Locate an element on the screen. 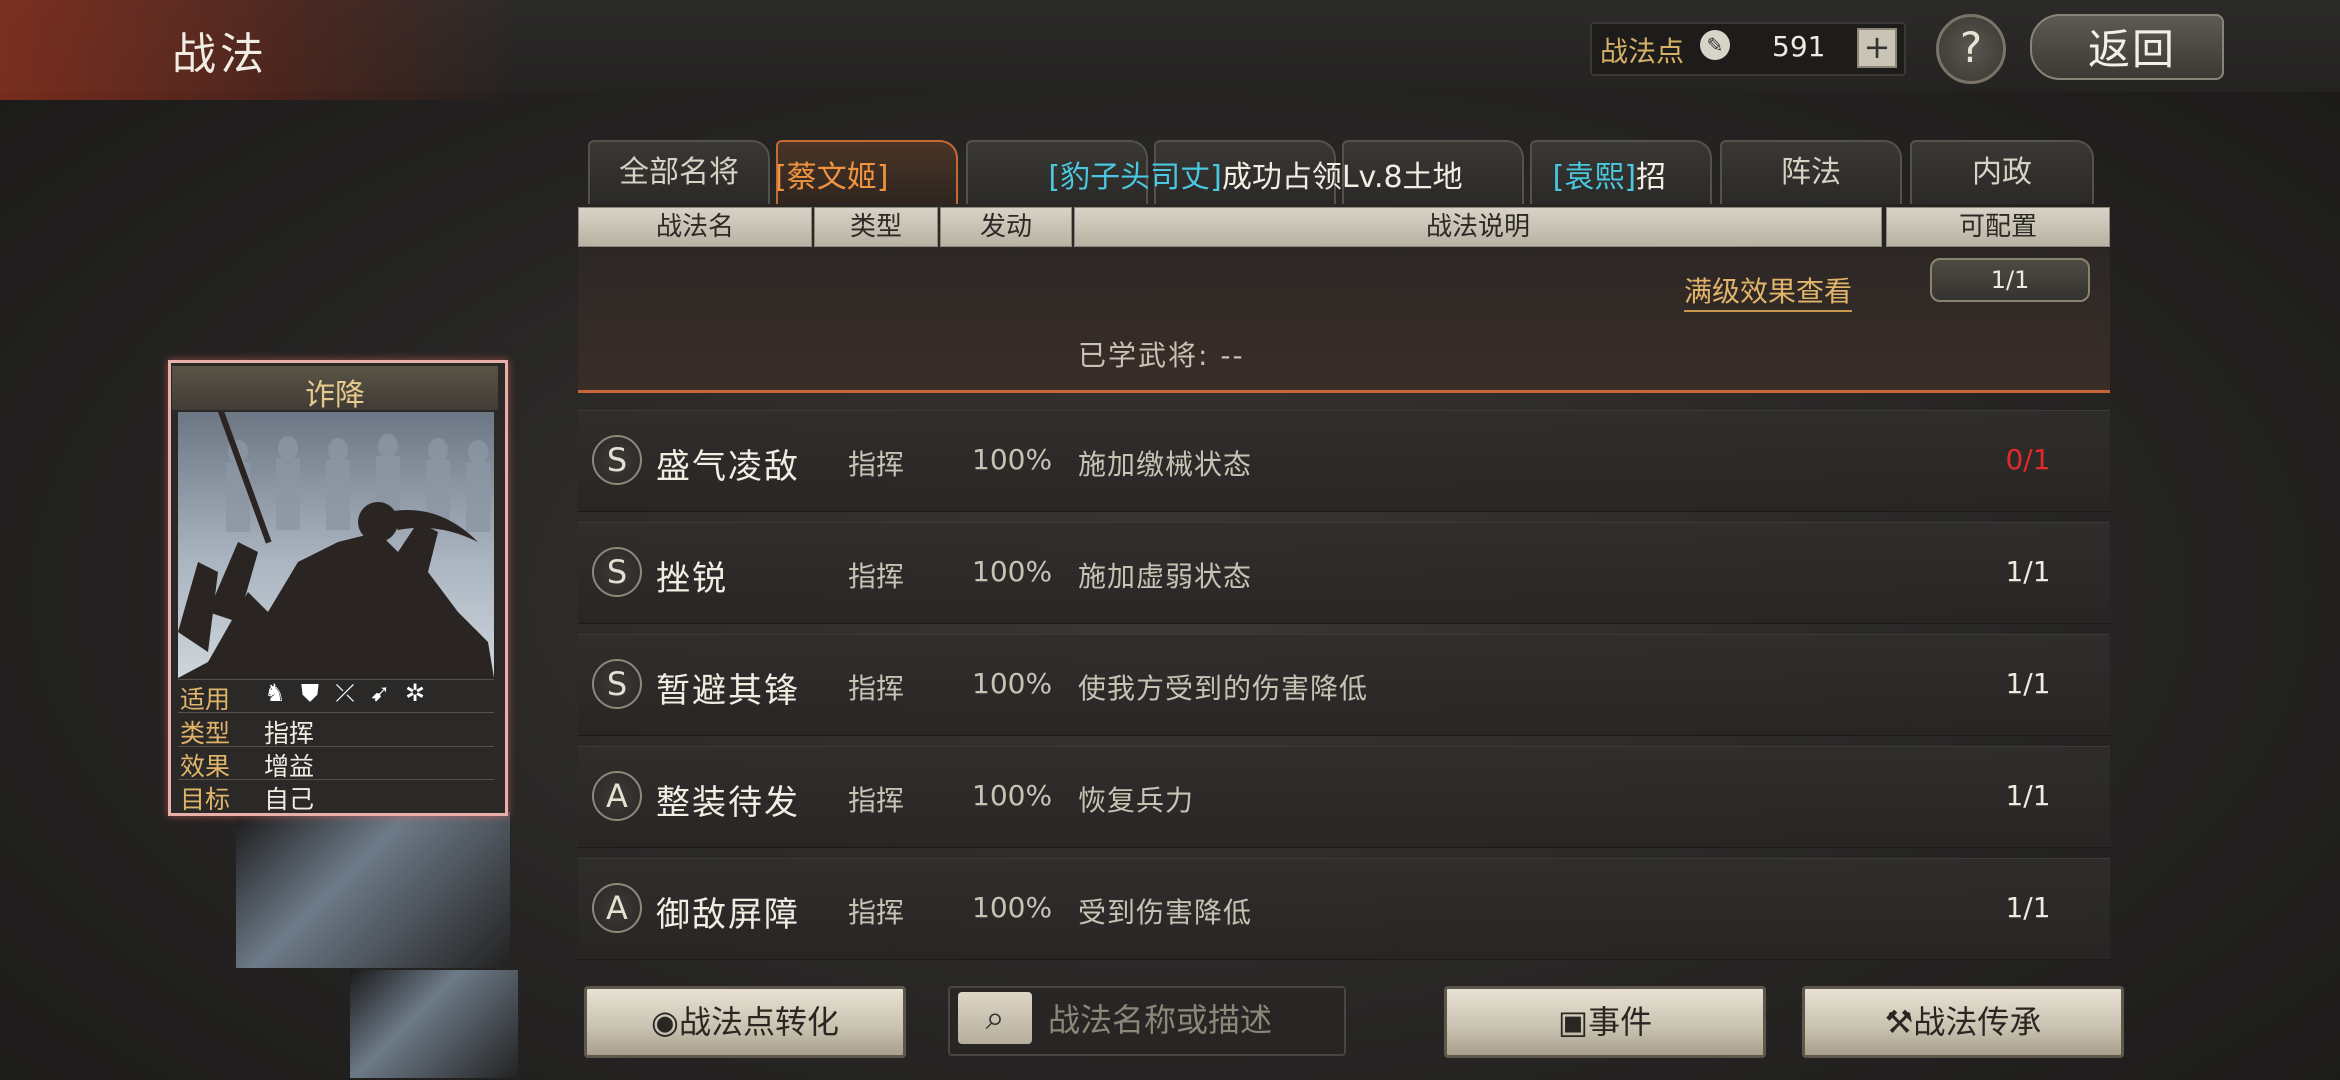 The width and height of the screenshot is (2340, 1080). inherit-label: 战法传承 is located at coordinates (1977, 1022).